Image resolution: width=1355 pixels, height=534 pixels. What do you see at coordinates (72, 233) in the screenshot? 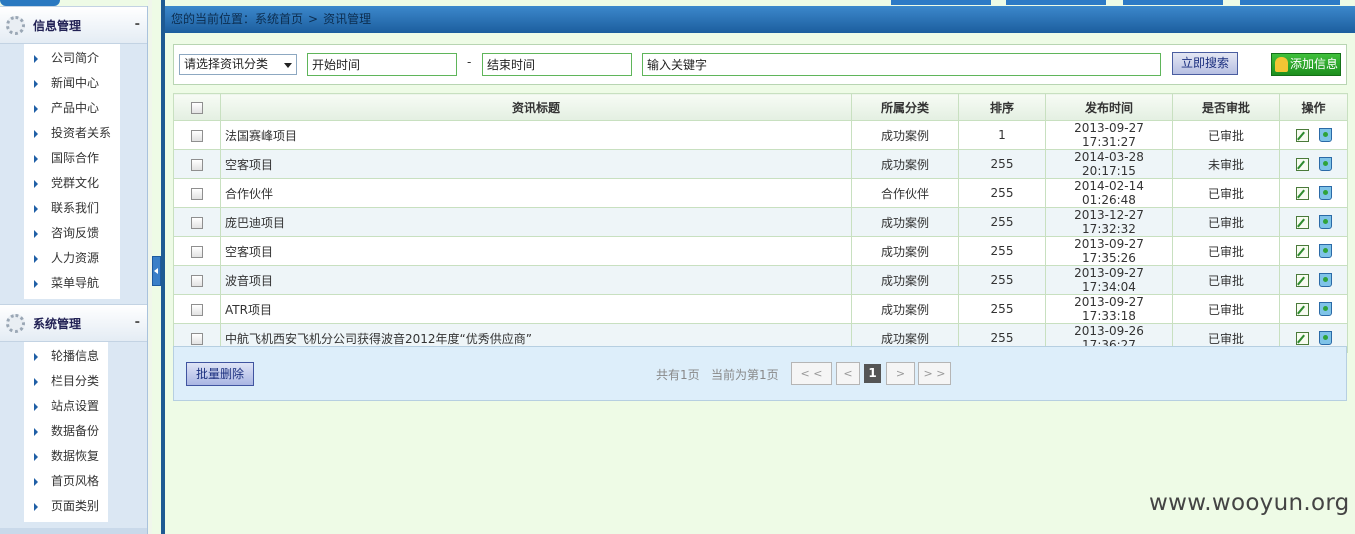
I see `sidebar-item: 咨询反馈` at bounding box center [72, 233].